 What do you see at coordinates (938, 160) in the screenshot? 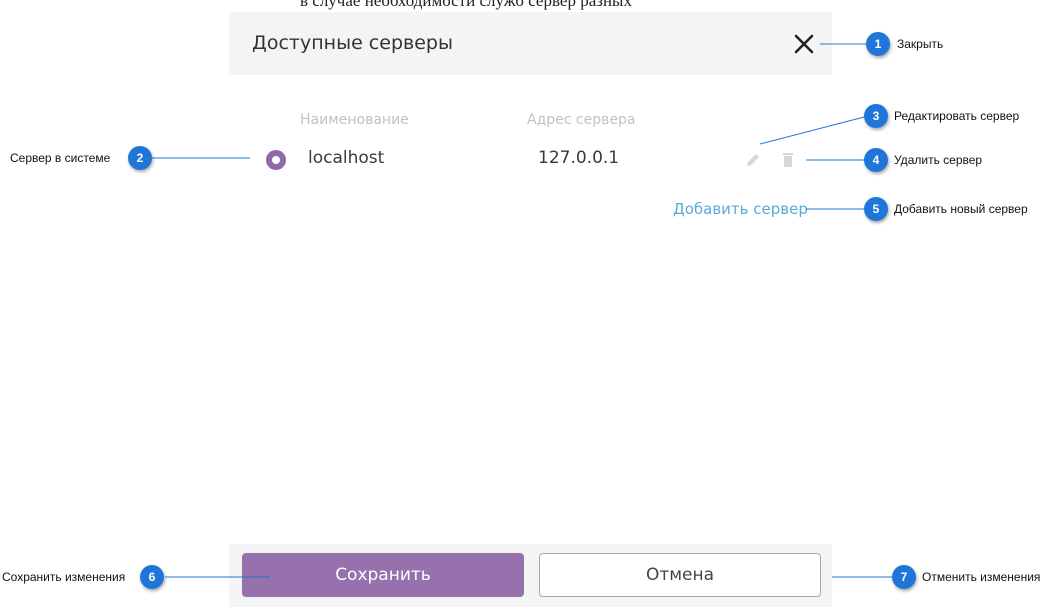
I see `callout-label-delete-server: Удалить сервер` at bounding box center [938, 160].